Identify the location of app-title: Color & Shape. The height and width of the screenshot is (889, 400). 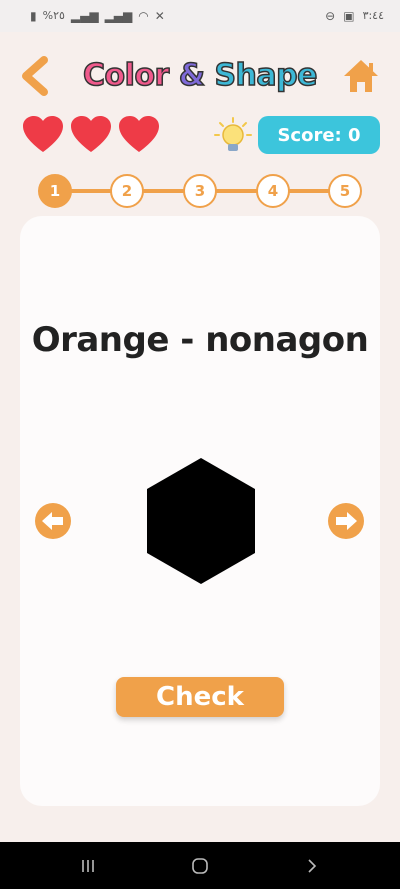
(200, 75).